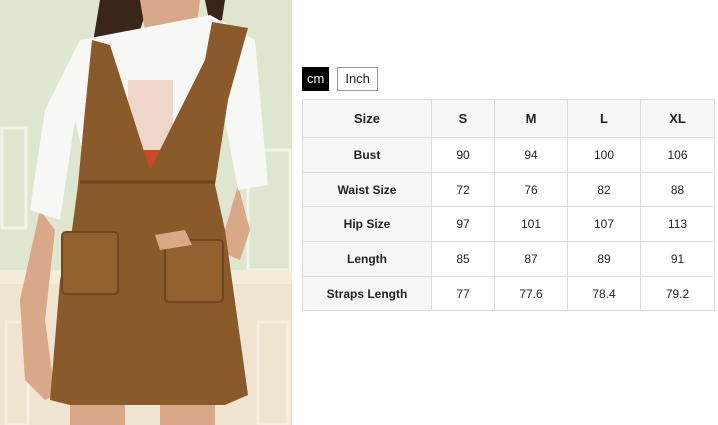 The height and width of the screenshot is (425, 718). What do you see at coordinates (367, 293) in the screenshot?
I see `row-label: Straps Length` at bounding box center [367, 293].